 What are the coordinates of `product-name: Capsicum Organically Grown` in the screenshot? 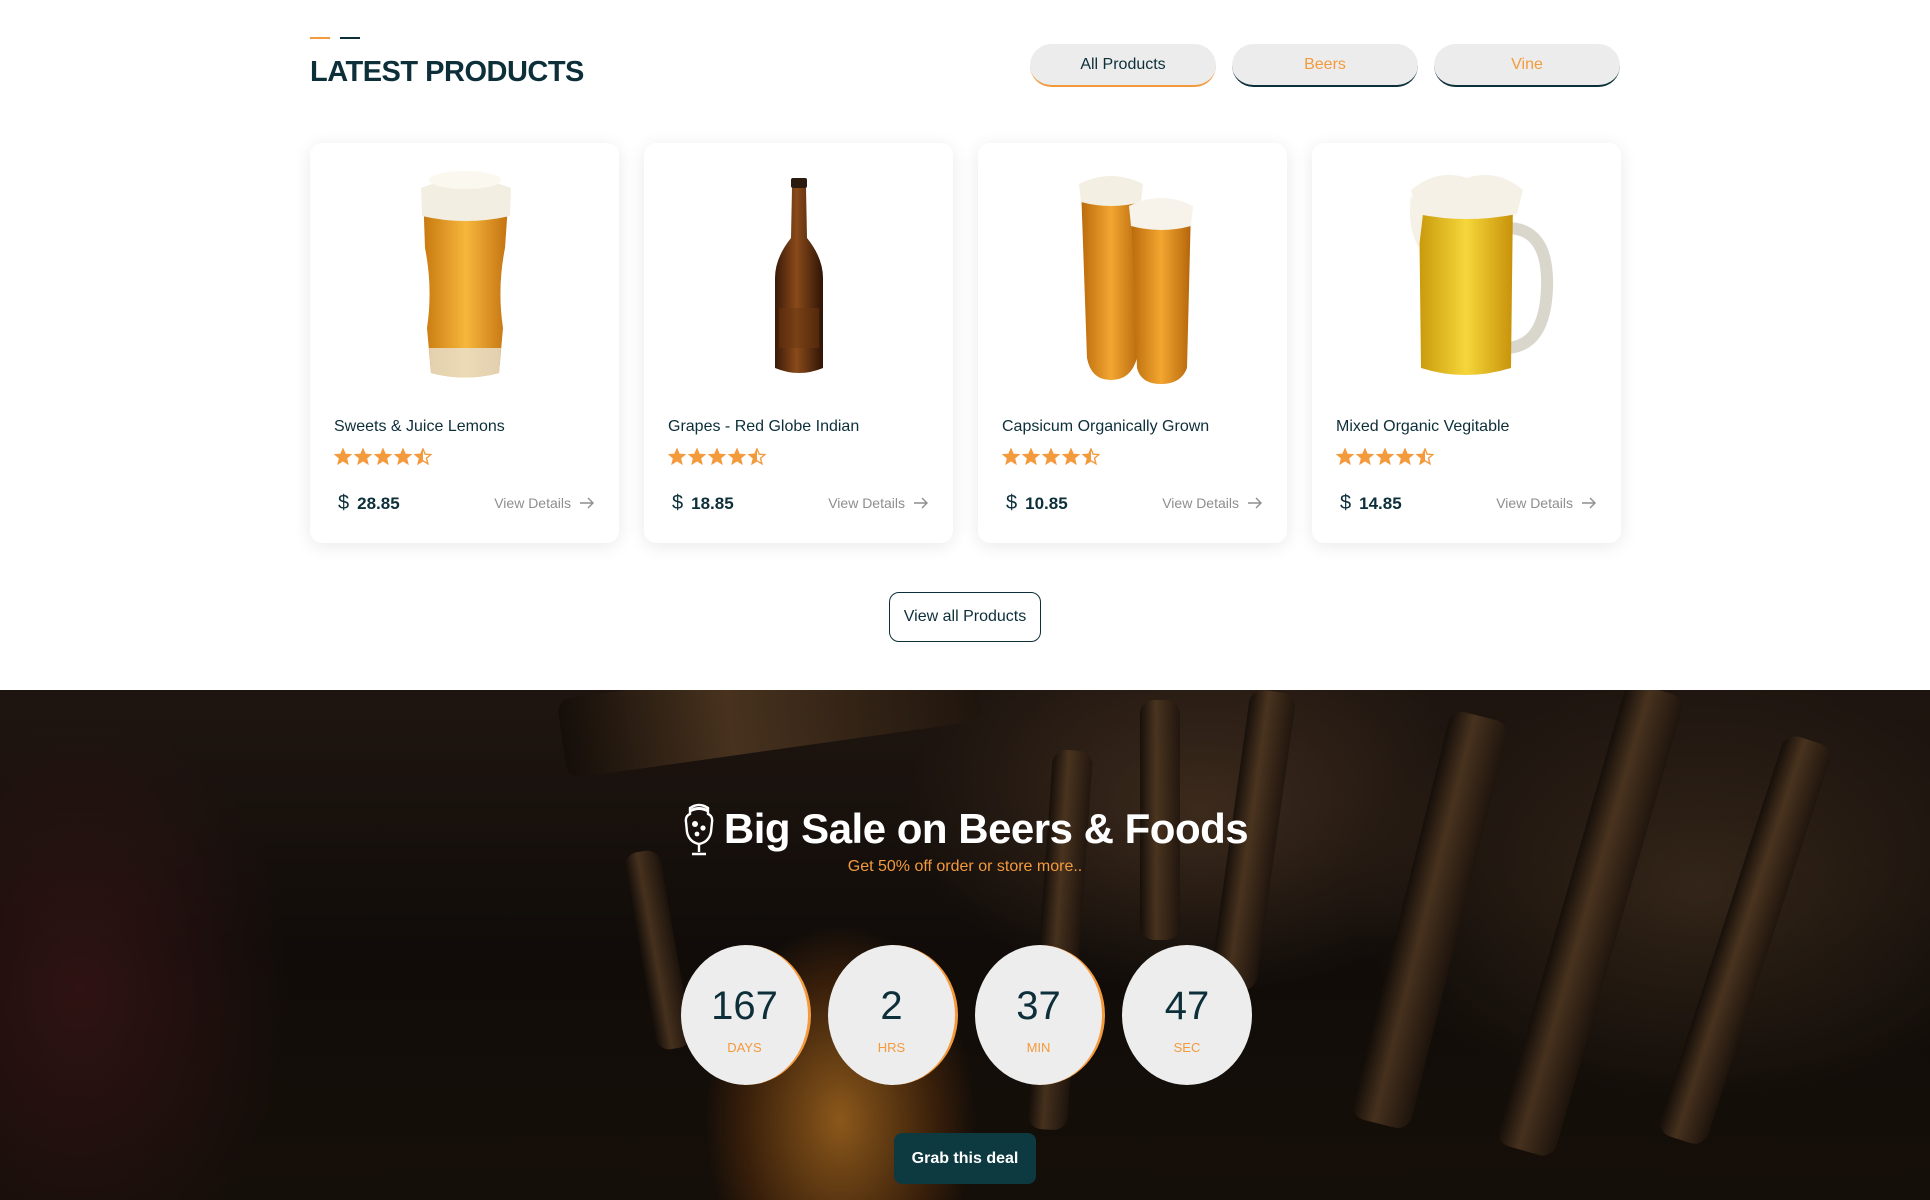 It's located at (1105, 427).